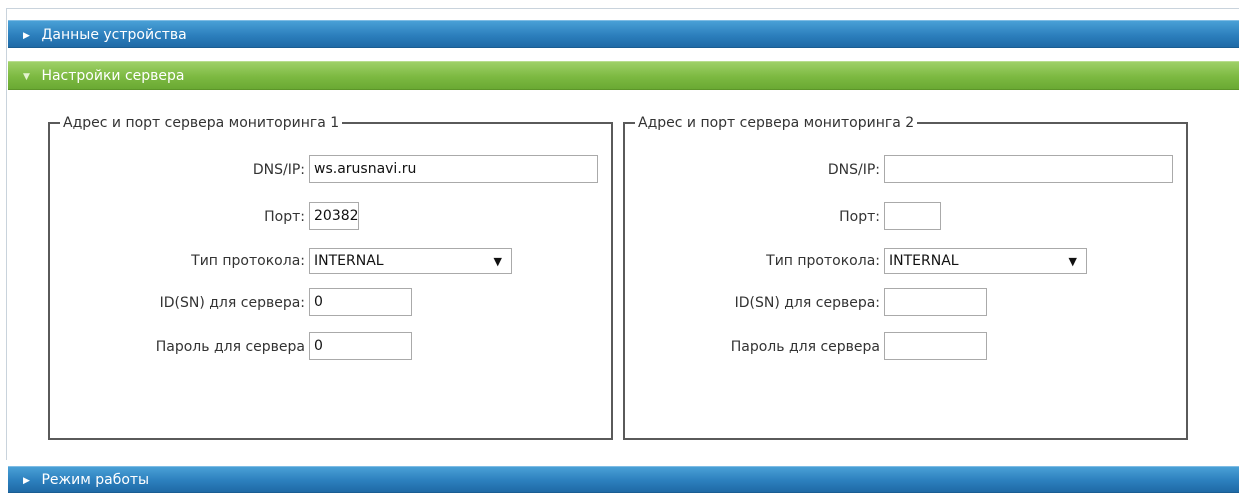 The width and height of the screenshot is (1239, 495). What do you see at coordinates (360, 346) in the screenshot?
I see `password-input: 0` at bounding box center [360, 346].